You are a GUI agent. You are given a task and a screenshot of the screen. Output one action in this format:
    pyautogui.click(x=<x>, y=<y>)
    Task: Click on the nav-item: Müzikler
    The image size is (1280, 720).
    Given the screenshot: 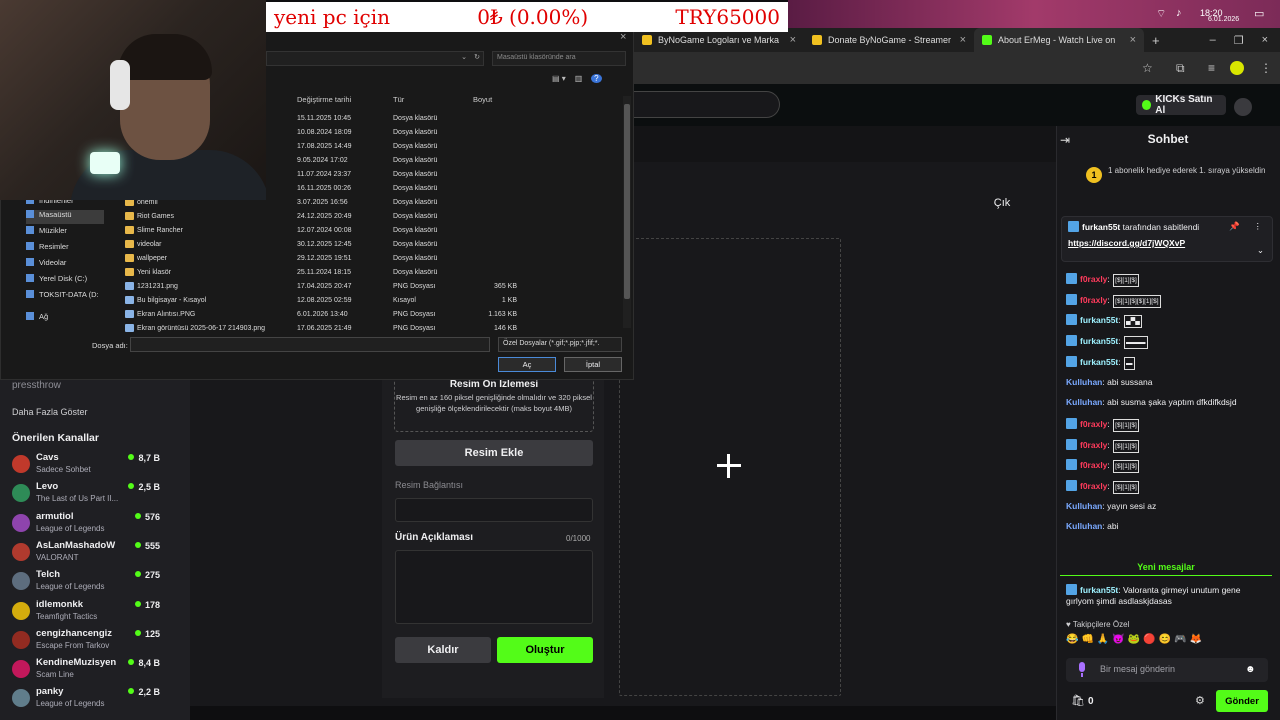 What is the action you would take?
    pyautogui.click(x=65, y=233)
    